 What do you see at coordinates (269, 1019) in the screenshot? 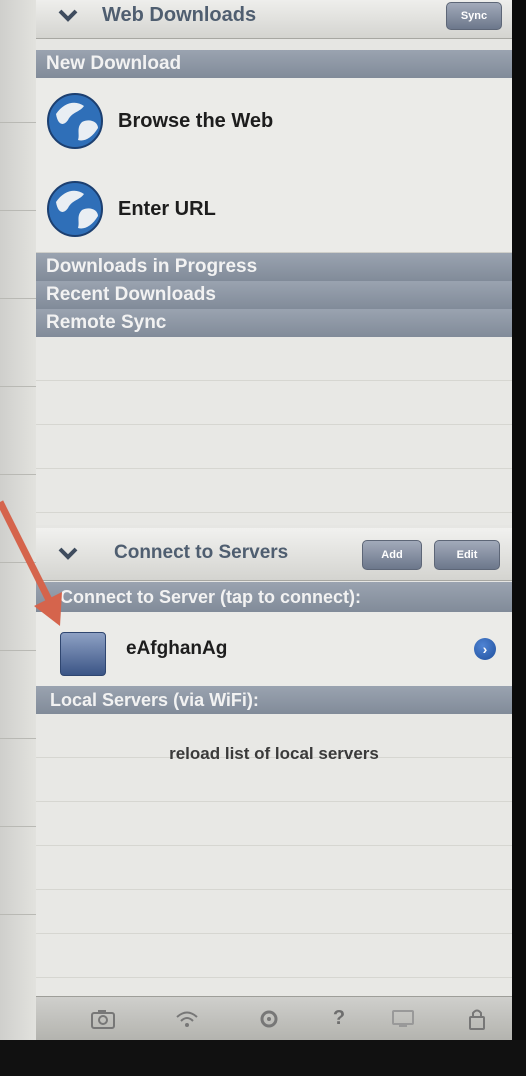
I see `gear-icon` at bounding box center [269, 1019].